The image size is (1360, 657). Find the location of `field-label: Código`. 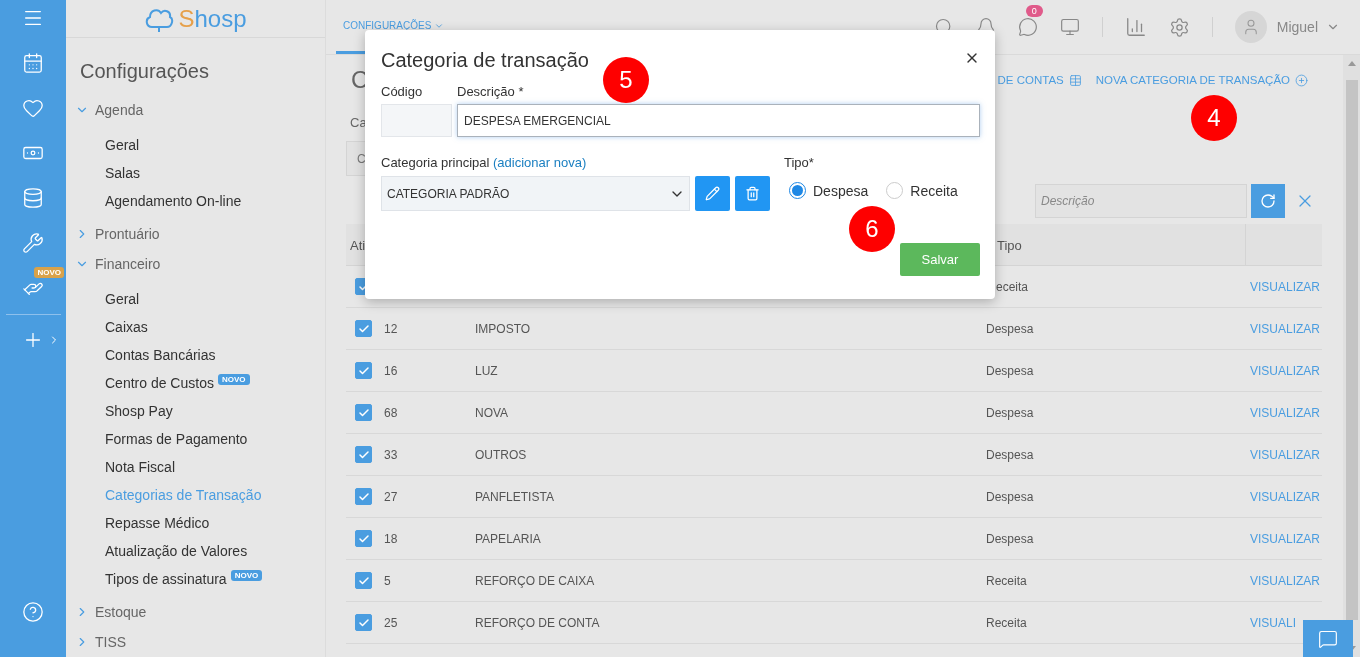

field-label: Código is located at coordinates (402, 91).